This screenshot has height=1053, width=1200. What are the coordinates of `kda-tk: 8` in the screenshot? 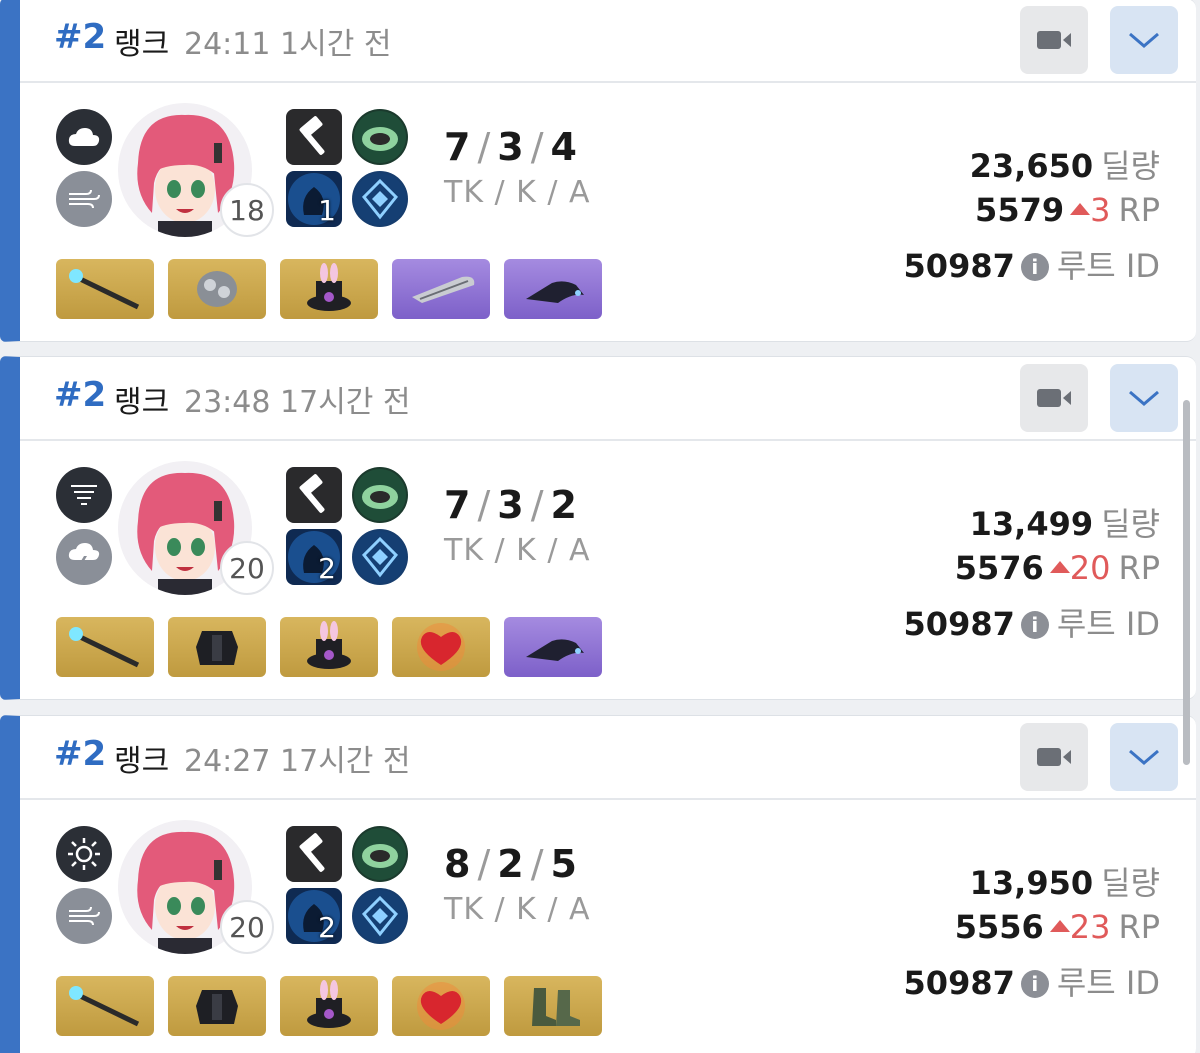 It's located at (458, 864).